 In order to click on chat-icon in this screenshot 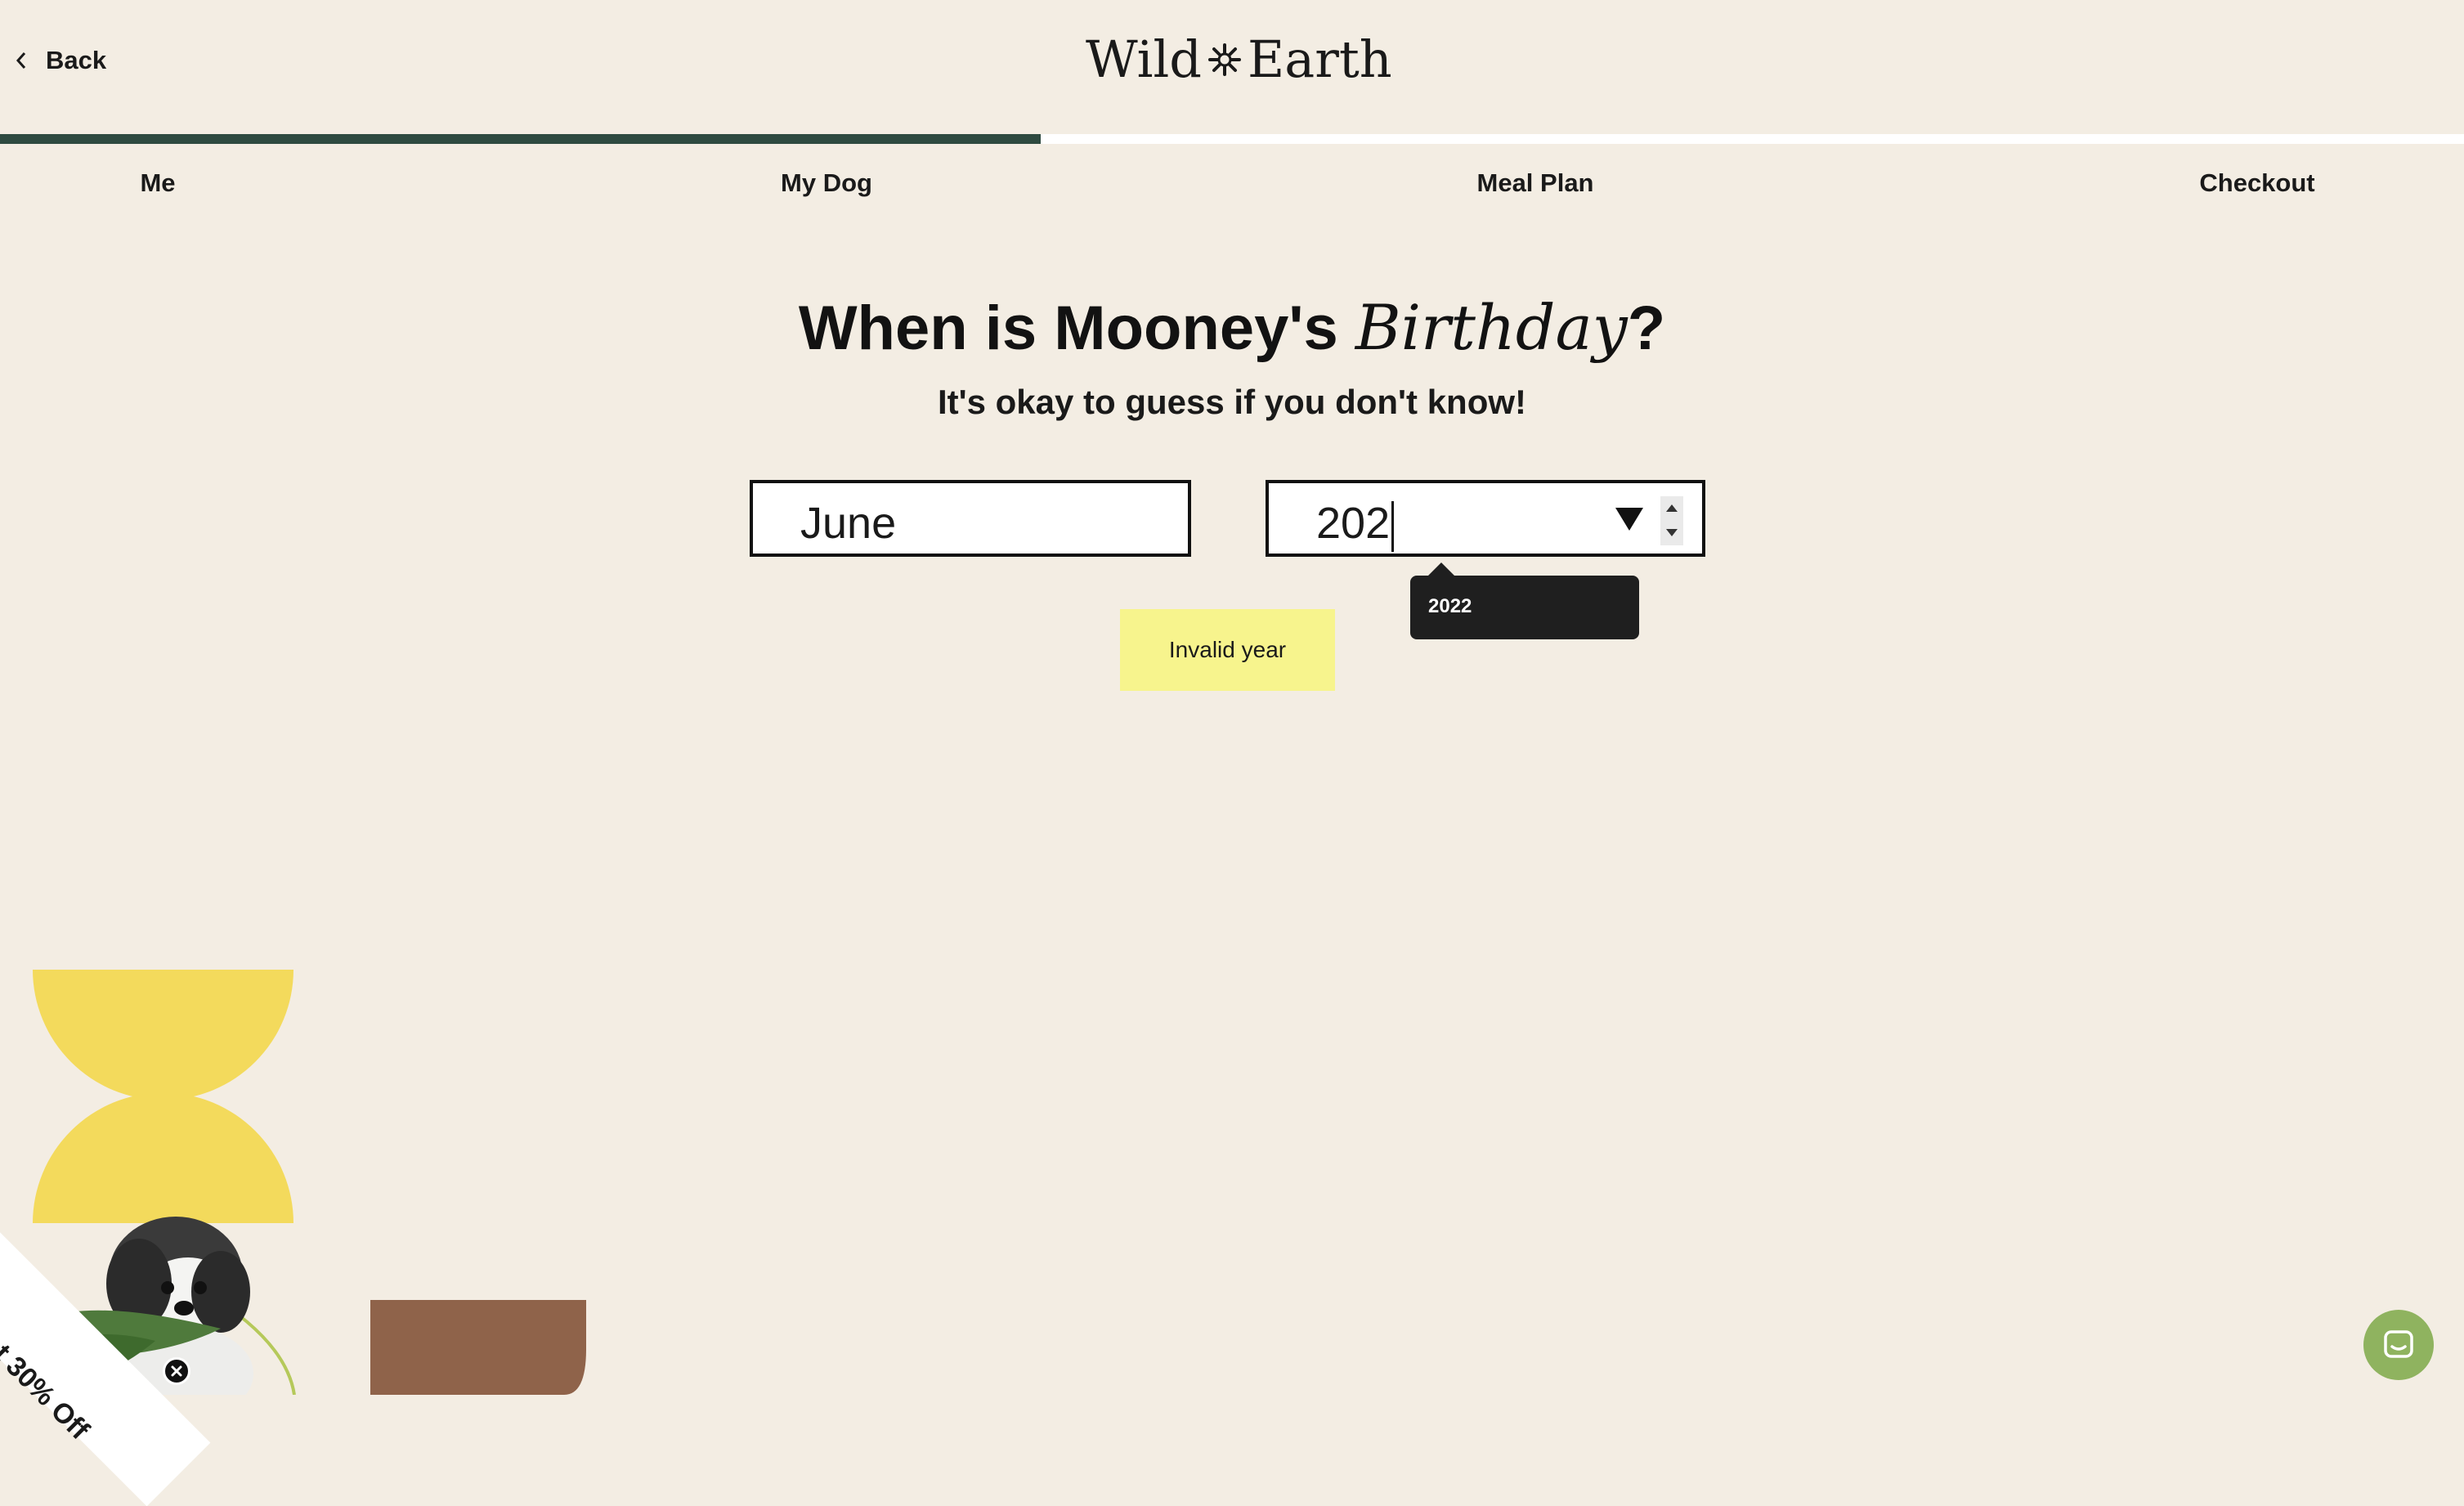, I will do `click(2399, 1344)`.